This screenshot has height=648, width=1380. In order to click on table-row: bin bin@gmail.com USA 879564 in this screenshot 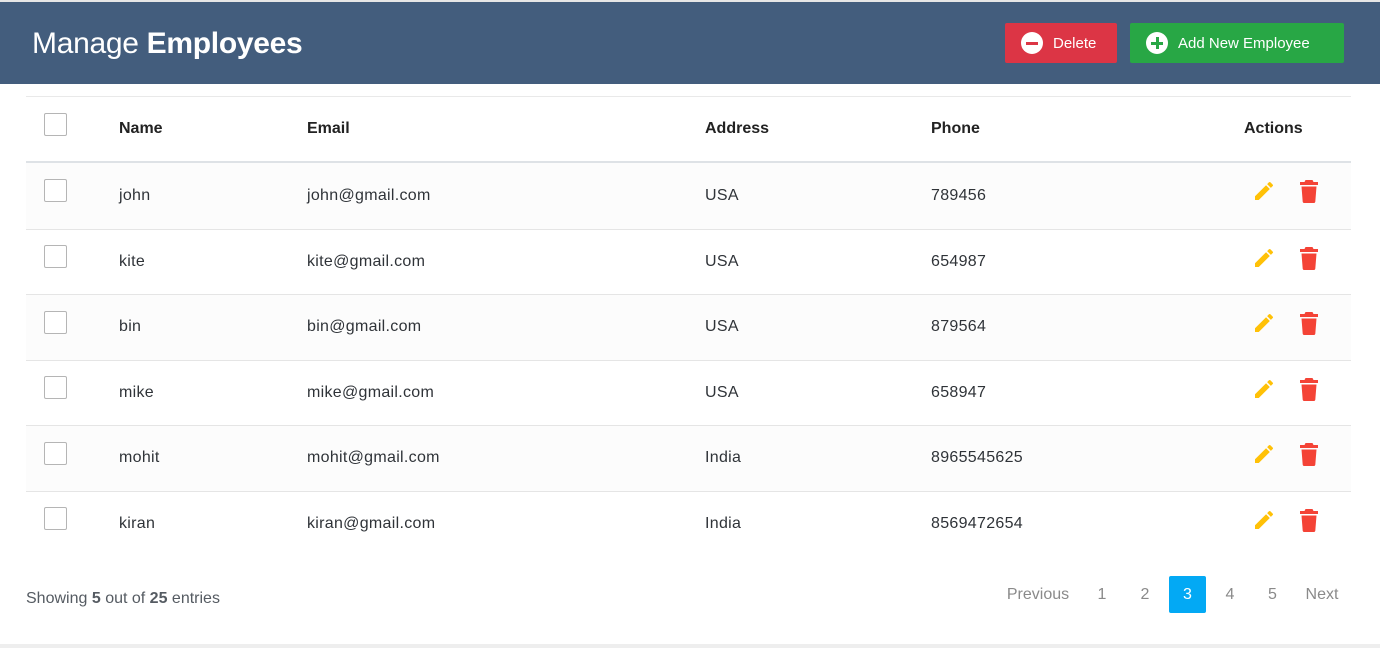, I will do `click(688, 327)`.